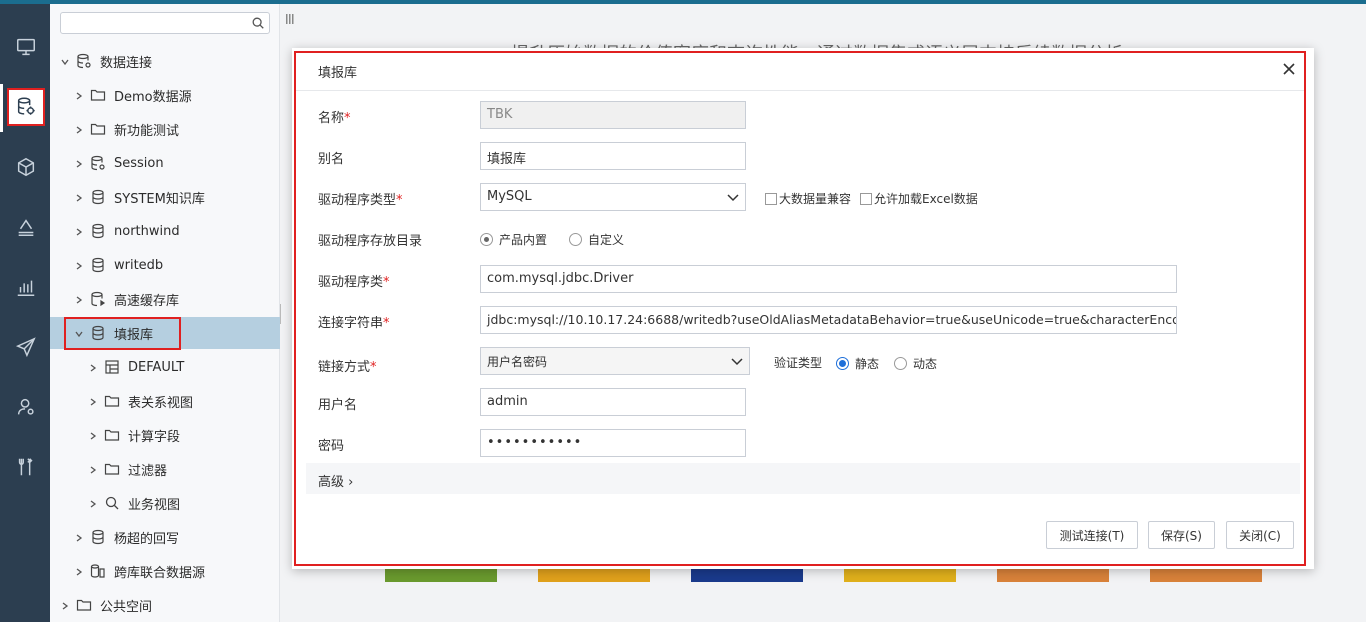 The width and height of the screenshot is (1366, 622). What do you see at coordinates (919, 198) in the screenshot?
I see `allow-excel-checkbox: 允许加载Excel数据` at bounding box center [919, 198].